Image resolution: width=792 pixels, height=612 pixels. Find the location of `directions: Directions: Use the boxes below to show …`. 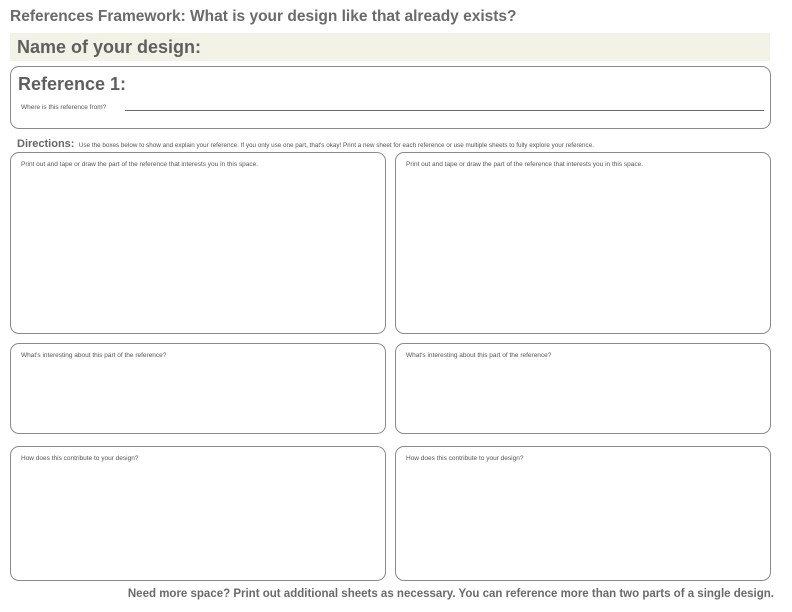

directions: Directions: Use the boxes below to show … is located at coordinates (305, 143).